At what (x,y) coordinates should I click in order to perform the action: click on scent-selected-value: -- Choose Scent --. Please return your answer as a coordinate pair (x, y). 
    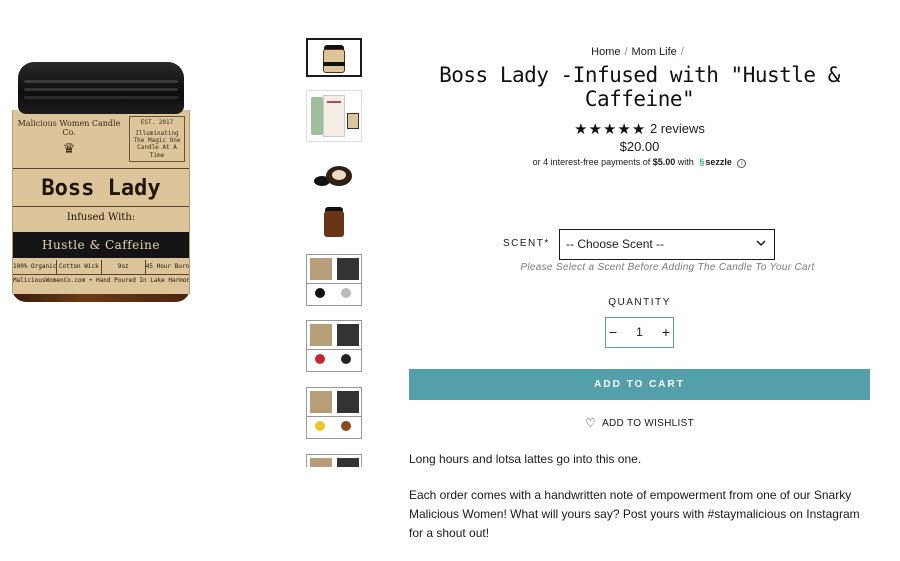
    Looking at the image, I should click on (615, 244).